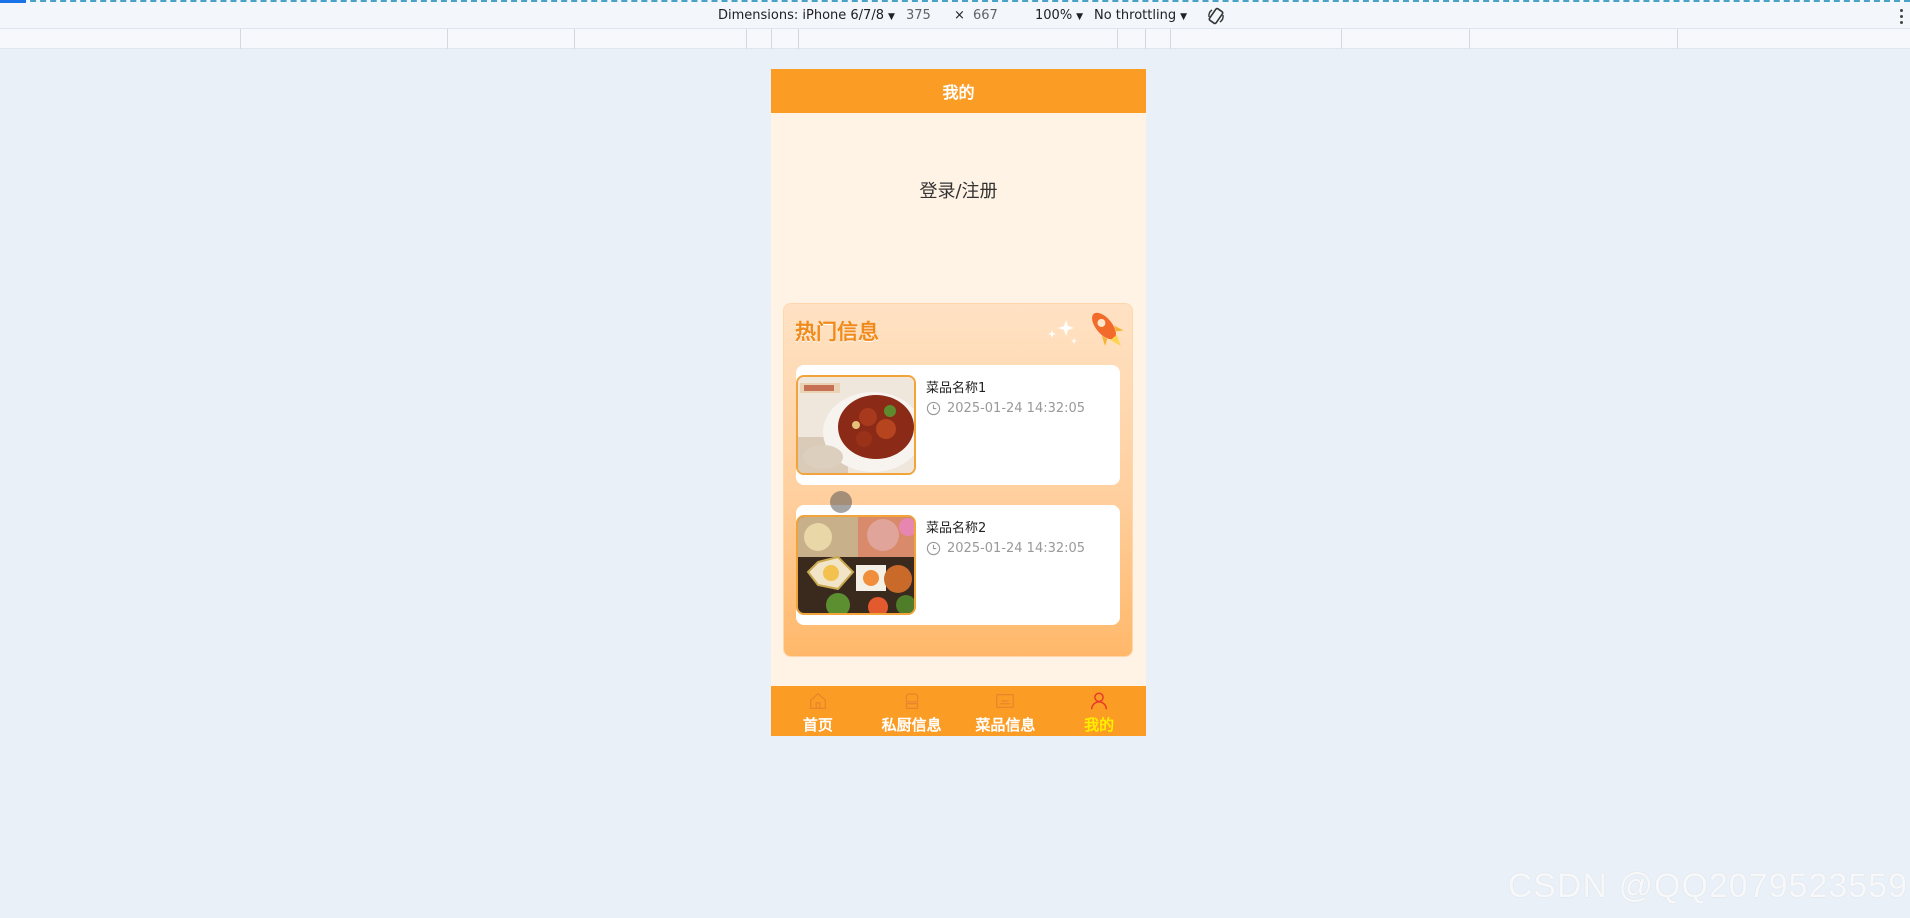 The width and height of the screenshot is (1910, 918). I want to click on more-options-icon, so click(1901, 16).